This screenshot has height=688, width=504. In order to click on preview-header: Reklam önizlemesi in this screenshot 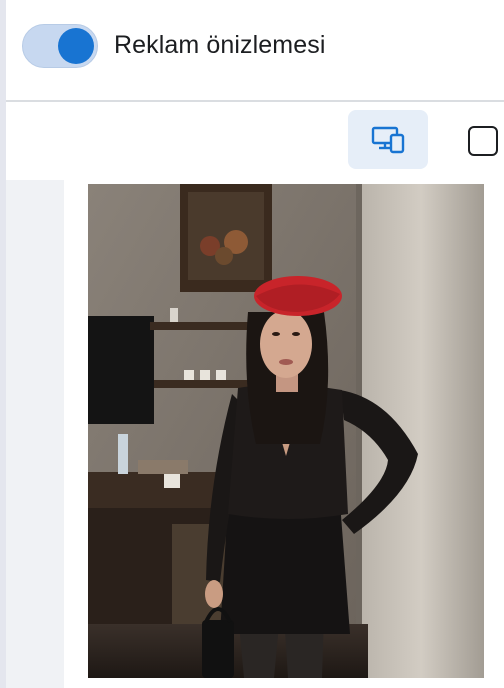, I will do `click(255, 50)`.